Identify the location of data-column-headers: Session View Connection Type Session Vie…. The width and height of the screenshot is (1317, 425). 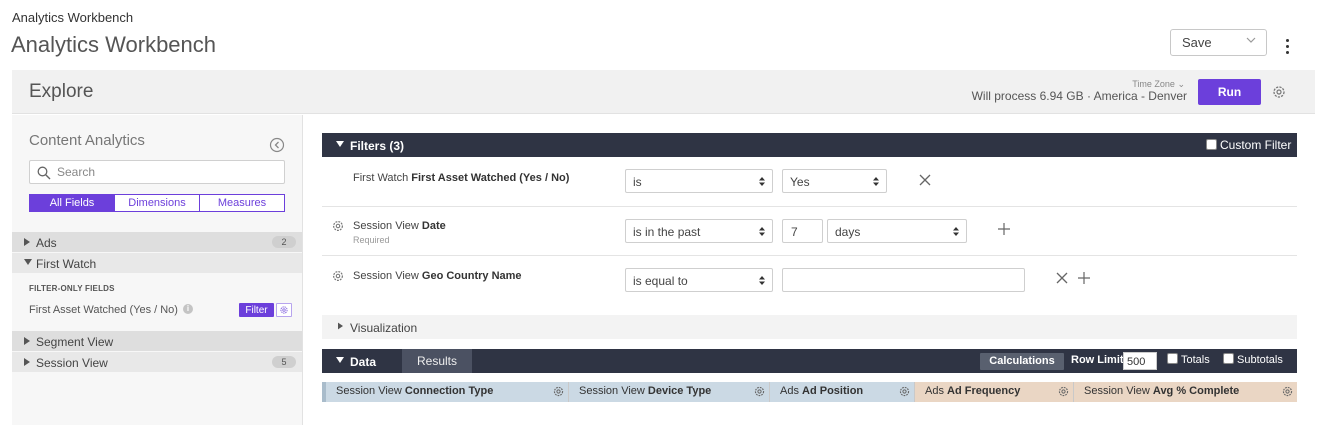
(809, 392).